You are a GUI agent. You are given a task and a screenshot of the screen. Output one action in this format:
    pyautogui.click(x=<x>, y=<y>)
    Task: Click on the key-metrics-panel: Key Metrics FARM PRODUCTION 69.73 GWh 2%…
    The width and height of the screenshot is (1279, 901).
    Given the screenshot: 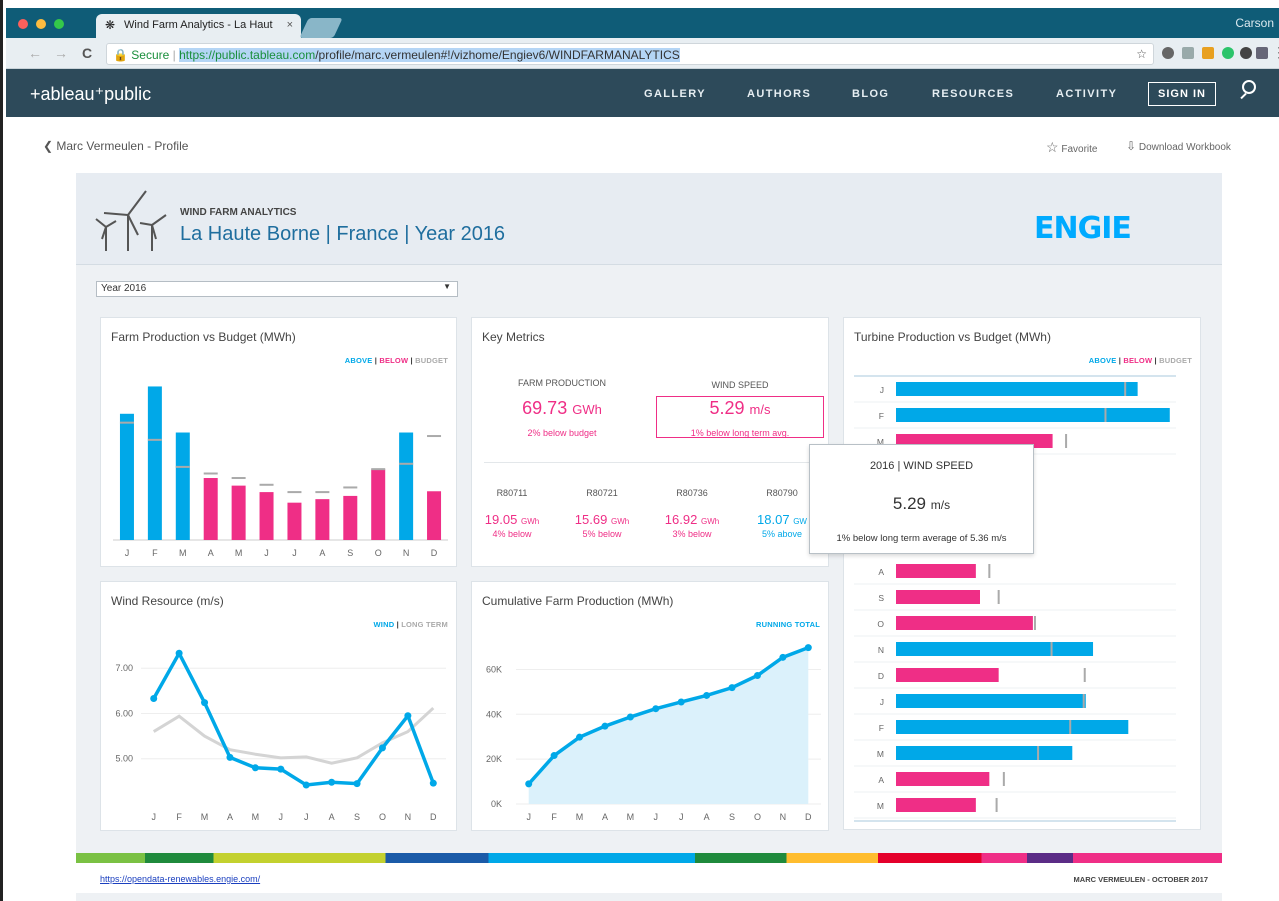 What is the action you would take?
    pyautogui.click(x=650, y=442)
    